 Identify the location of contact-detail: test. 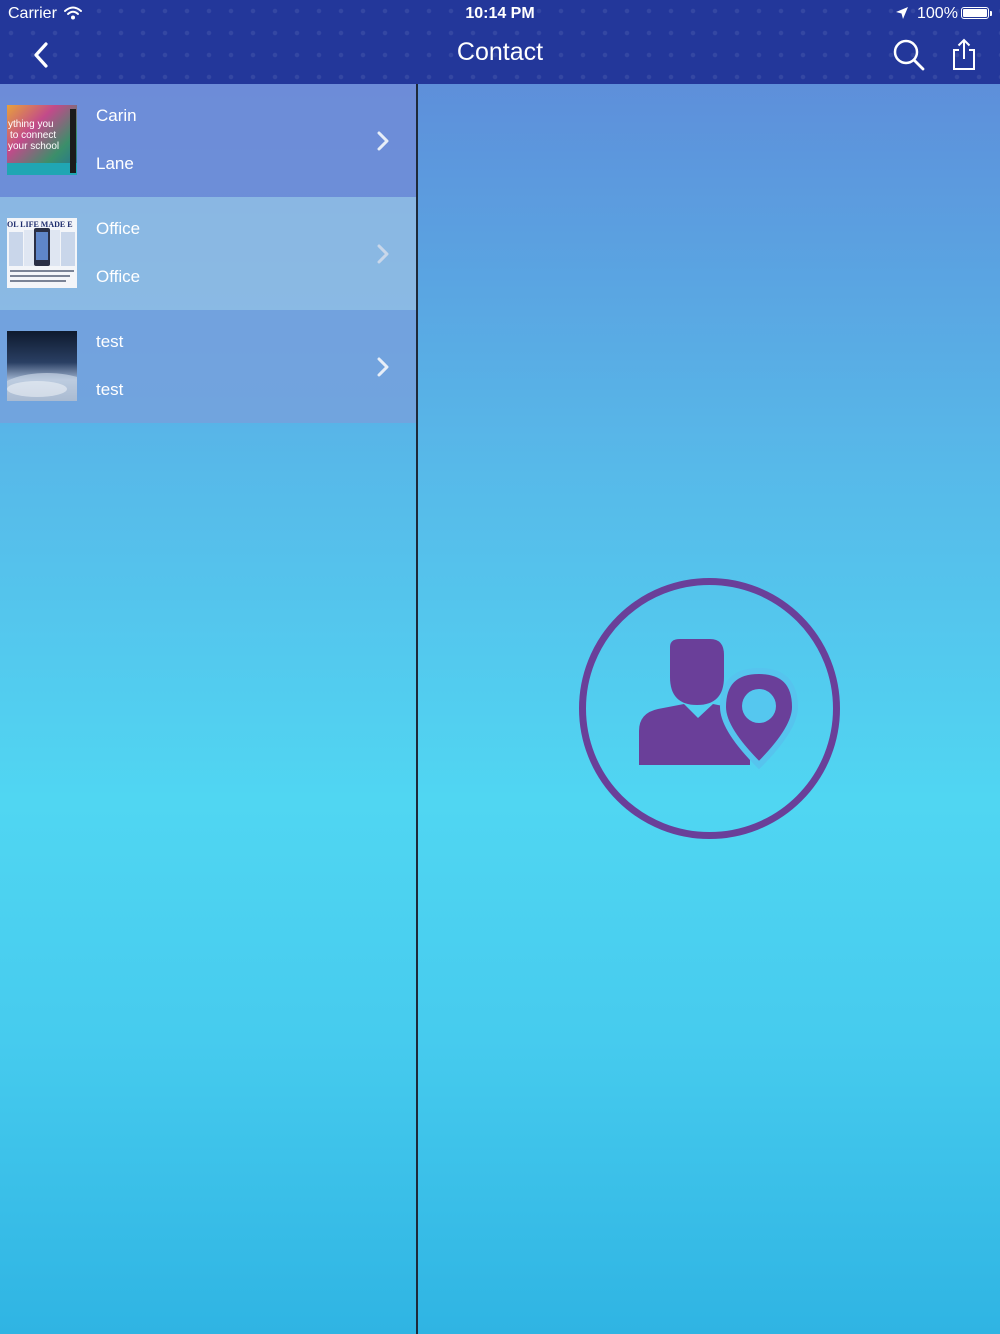
(110, 389).